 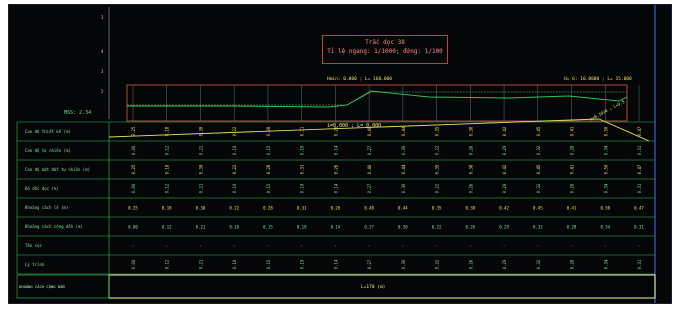 What do you see at coordinates (102, 51) in the screenshot?
I see `axis-tick: 4` at bounding box center [102, 51].